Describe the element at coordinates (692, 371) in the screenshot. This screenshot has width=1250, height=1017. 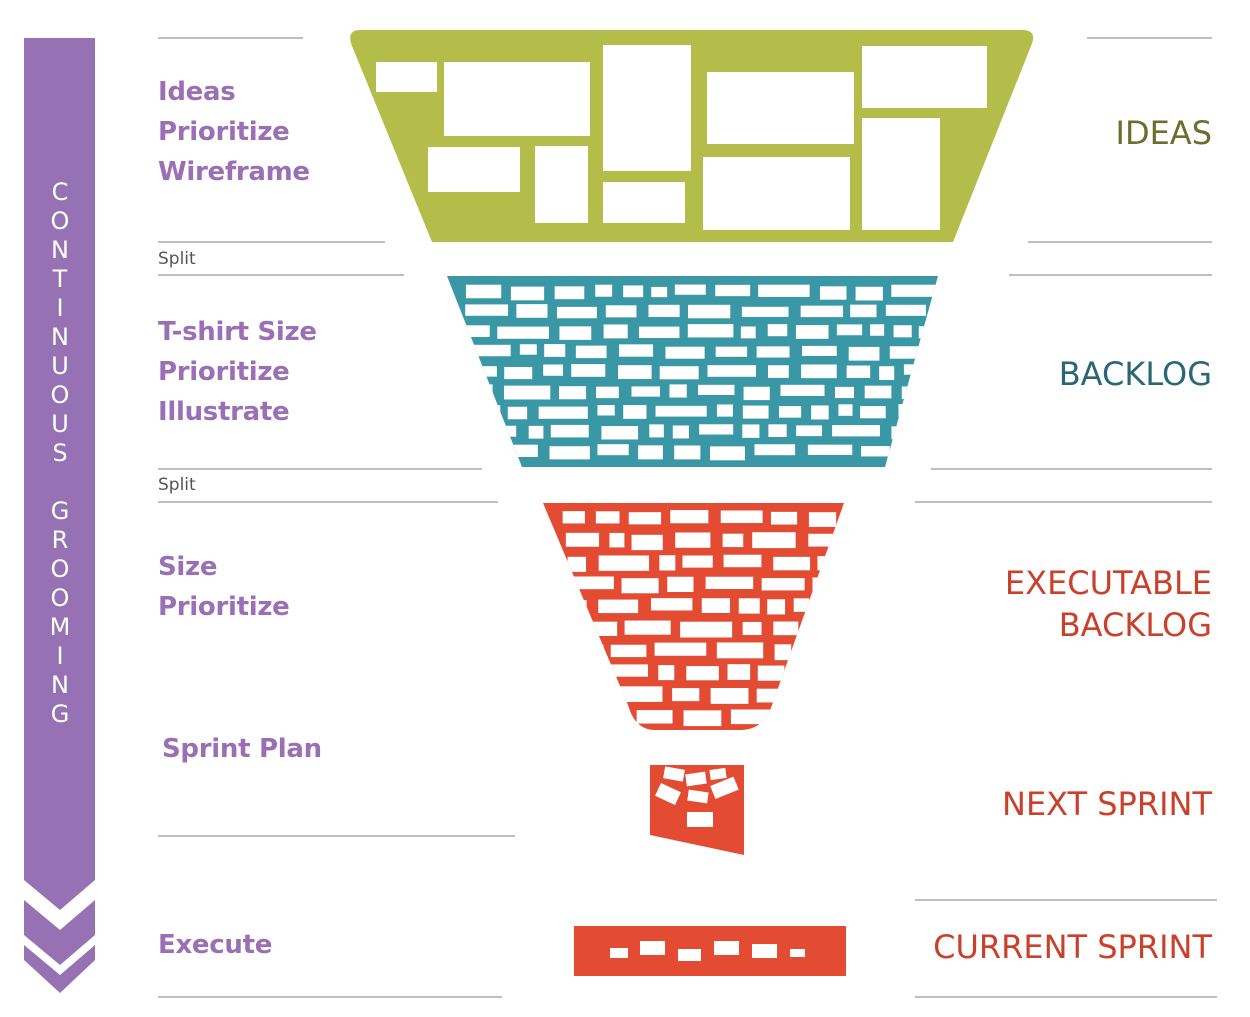
I see `backlog-funnel-section` at that location.